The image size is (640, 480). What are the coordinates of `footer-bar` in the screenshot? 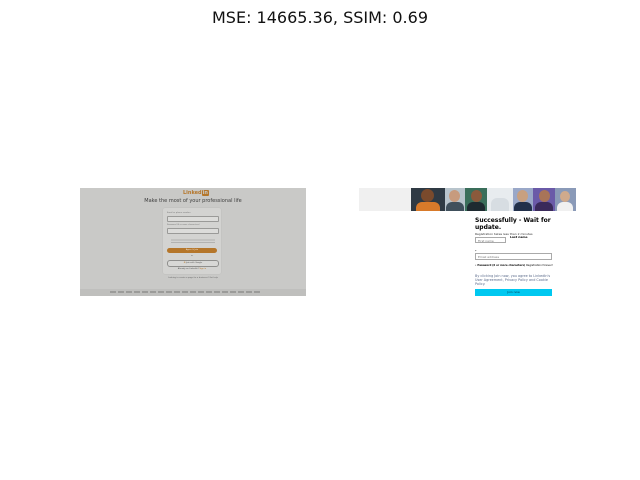 It's located at (193, 292).